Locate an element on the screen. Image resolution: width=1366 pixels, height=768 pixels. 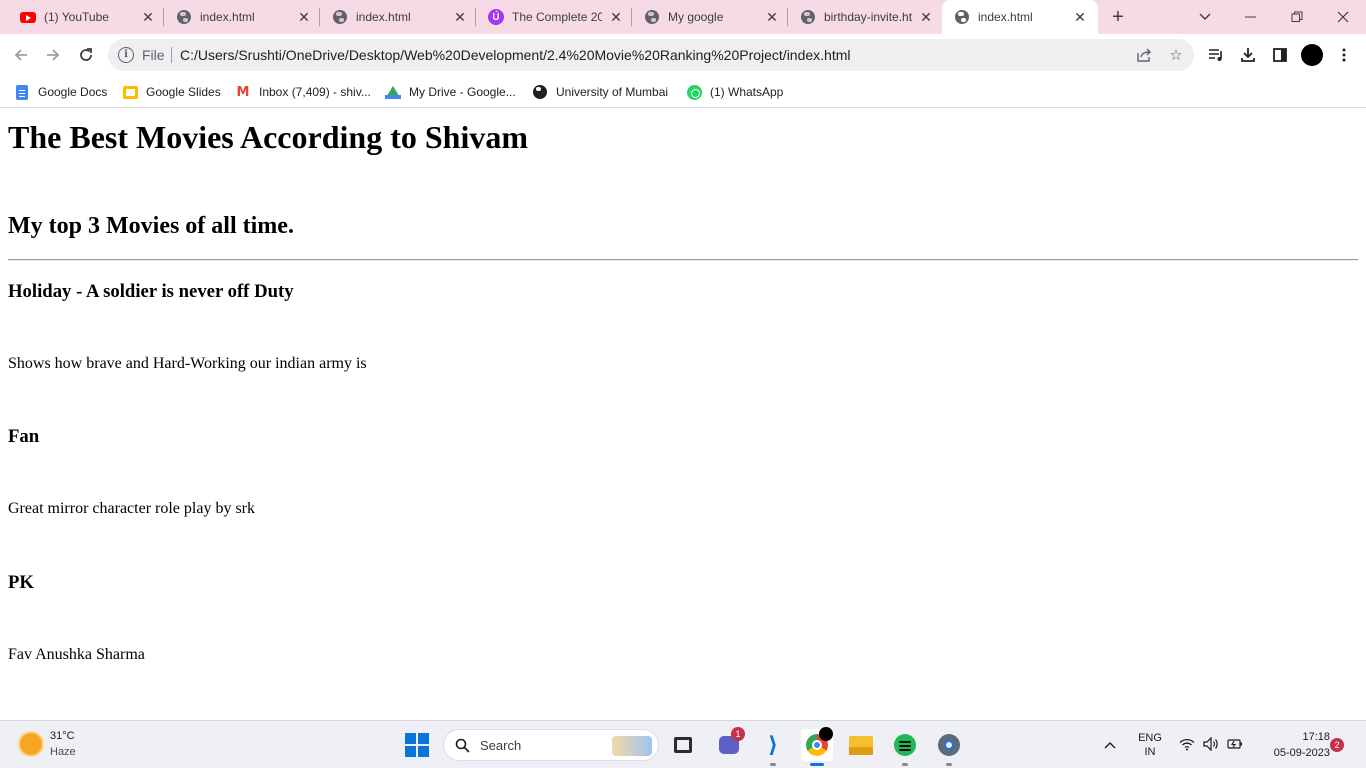
vscode-button: ⟩ is located at coordinates (773, 747).